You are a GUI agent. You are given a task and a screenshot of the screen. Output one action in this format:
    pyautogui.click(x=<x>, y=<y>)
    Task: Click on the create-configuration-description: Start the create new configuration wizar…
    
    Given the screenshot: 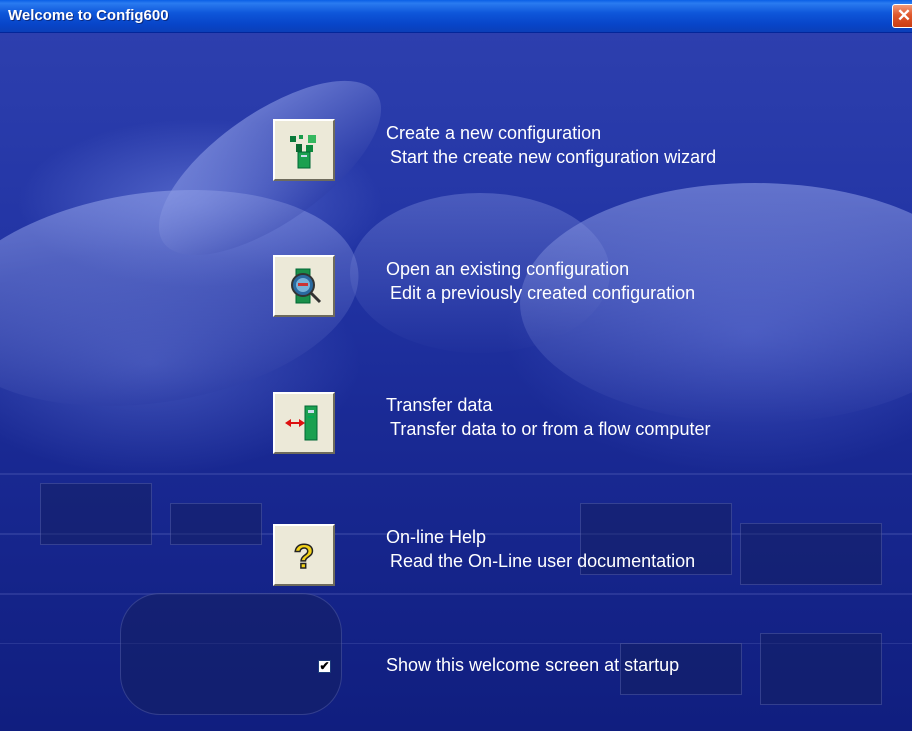 What is the action you would take?
    pyautogui.click(x=553, y=157)
    